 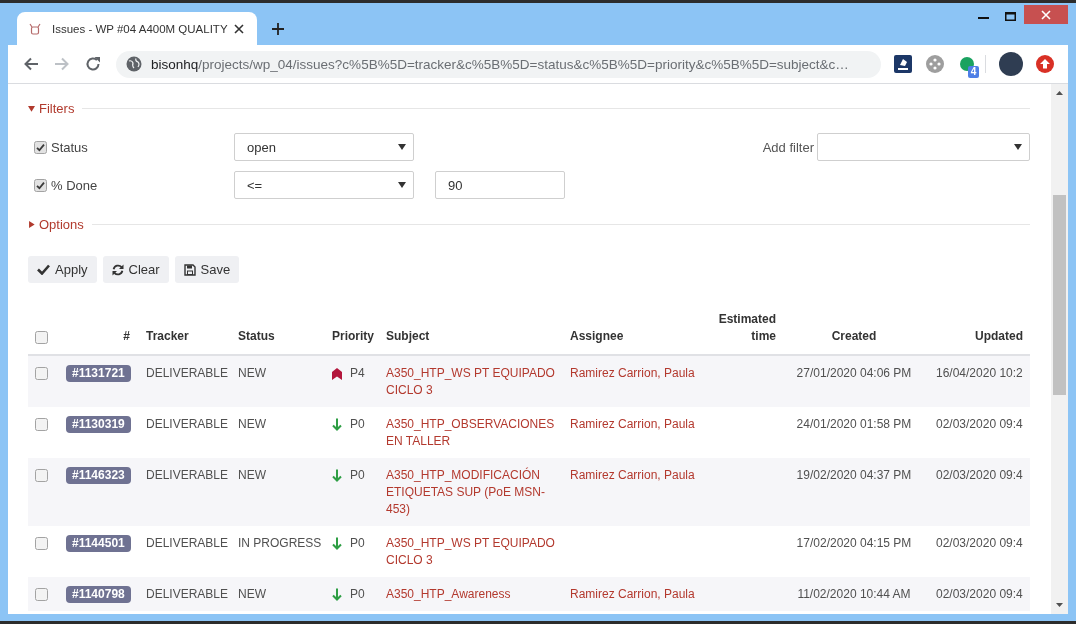 I want to click on column-header: Priority, so click(x=353, y=336).